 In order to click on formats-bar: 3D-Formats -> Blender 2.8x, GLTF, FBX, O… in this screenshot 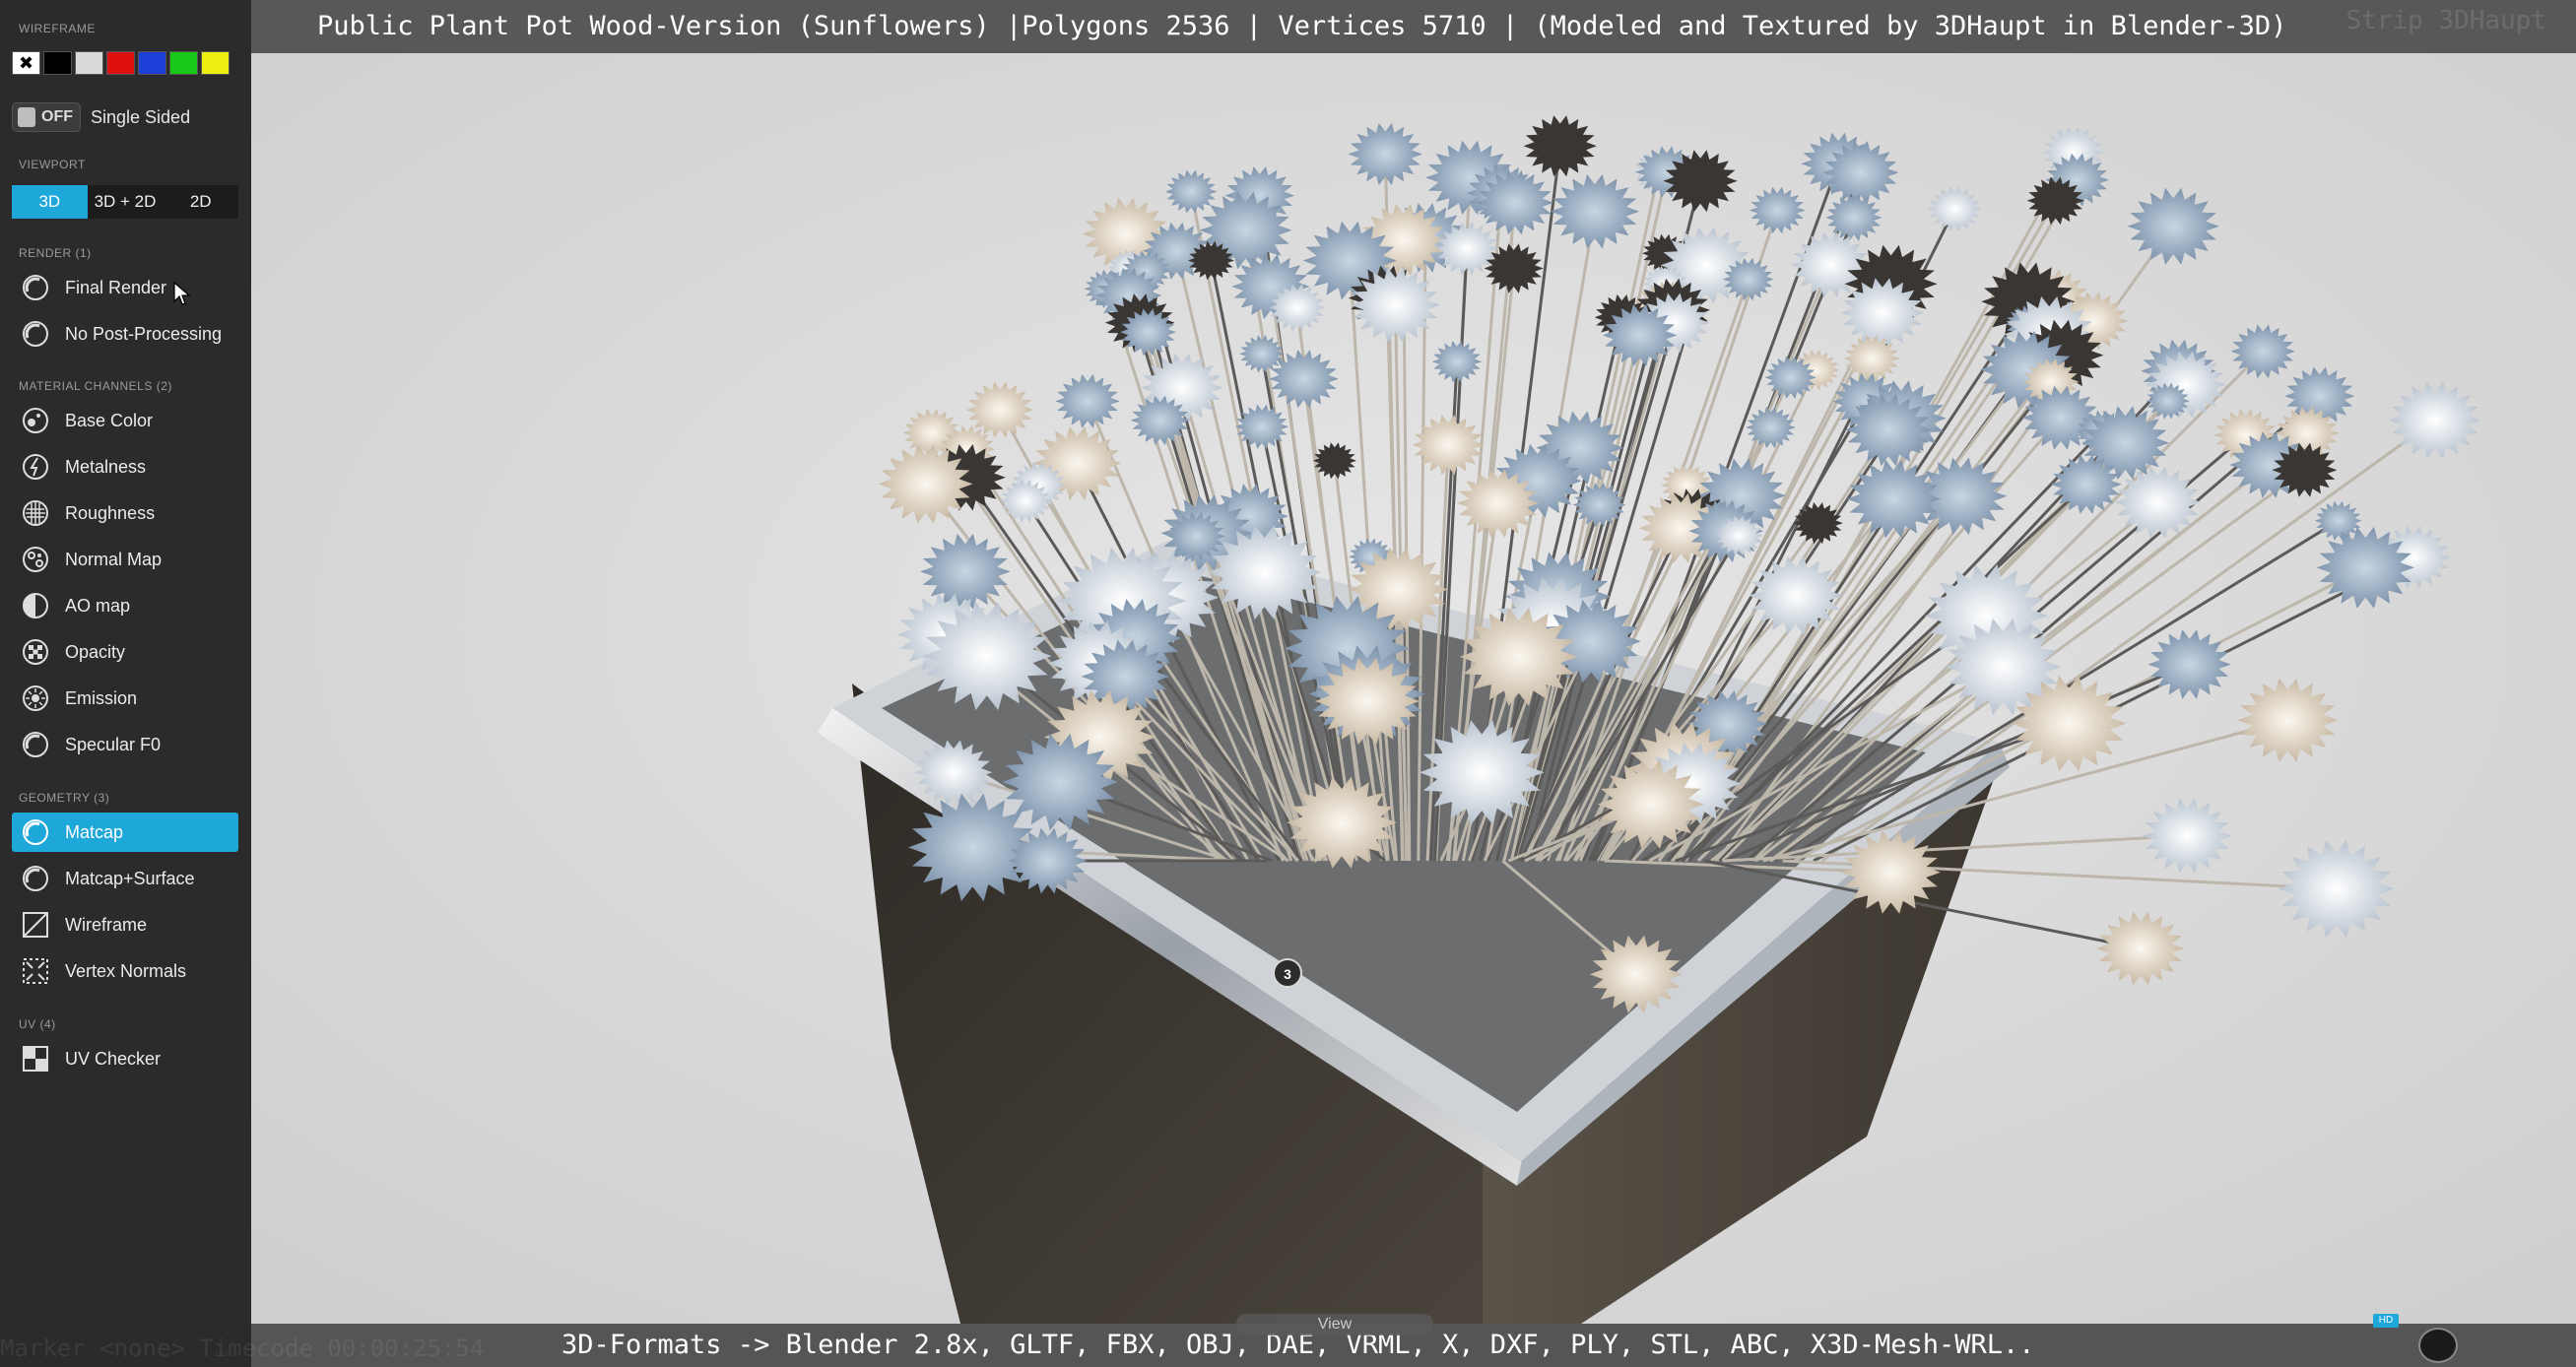, I will do `click(1413, 1340)`.